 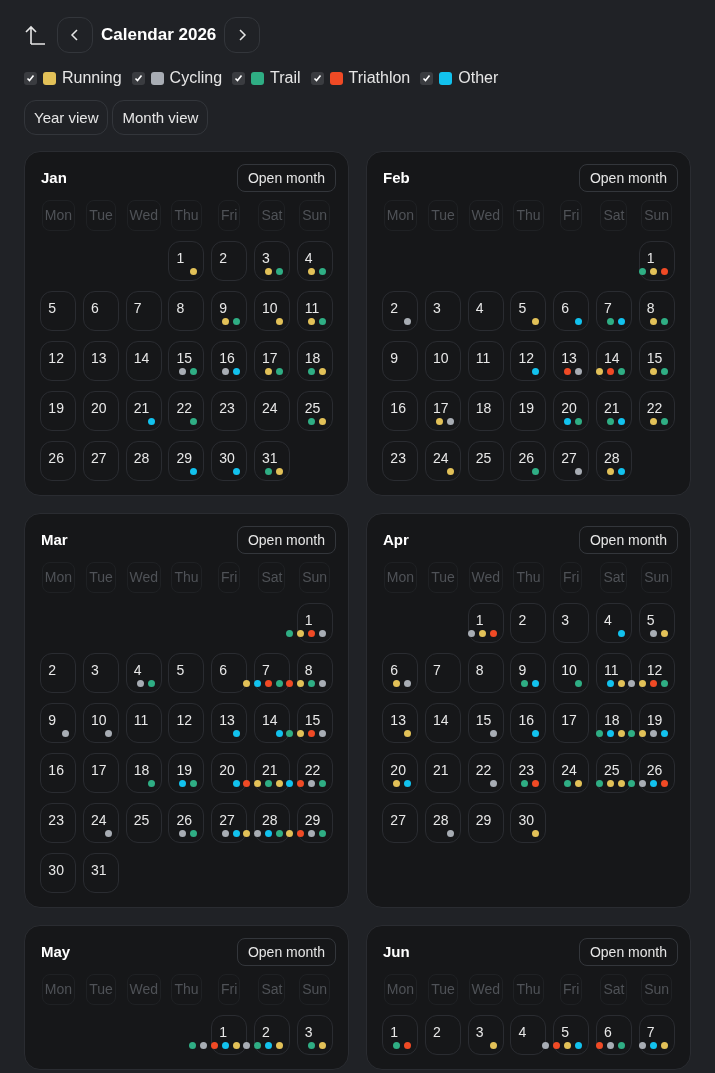 What do you see at coordinates (656, 311) in the screenshot?
I see `day-cell: 8` at bounding box center [656, 311].